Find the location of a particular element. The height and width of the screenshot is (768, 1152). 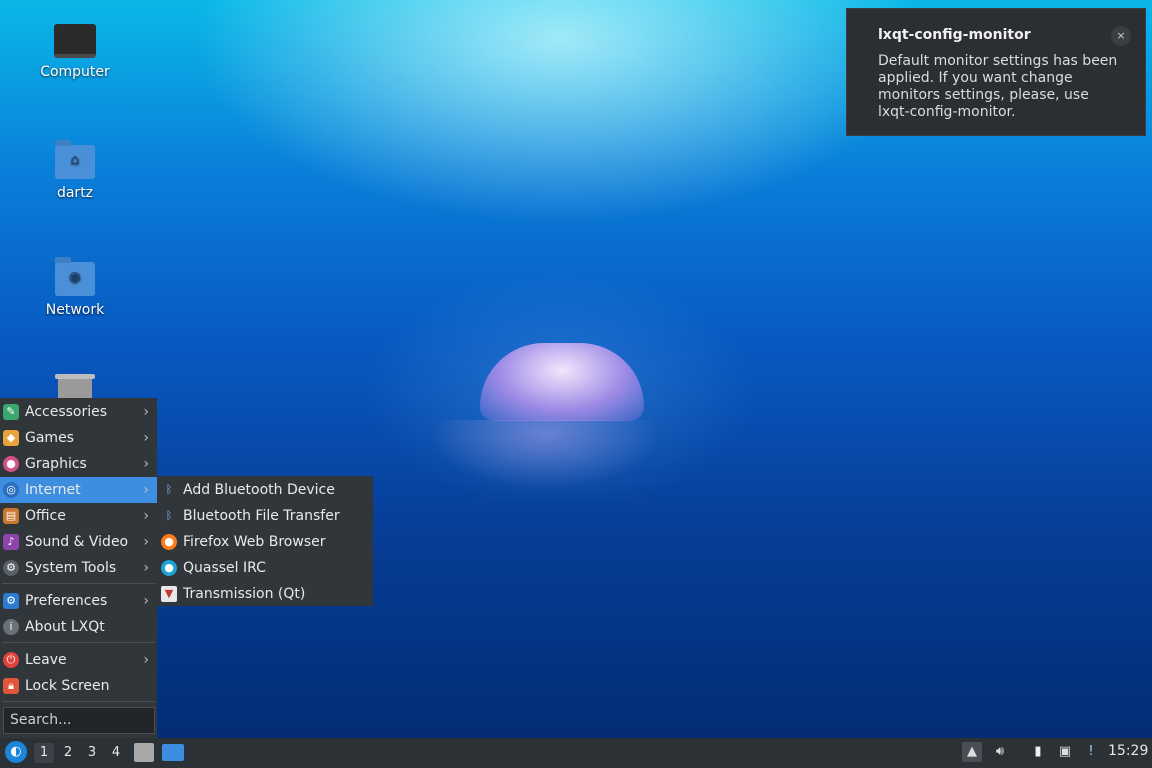

submenu-item-label: Firefox Web Browser is located at coordinates (254, 542).